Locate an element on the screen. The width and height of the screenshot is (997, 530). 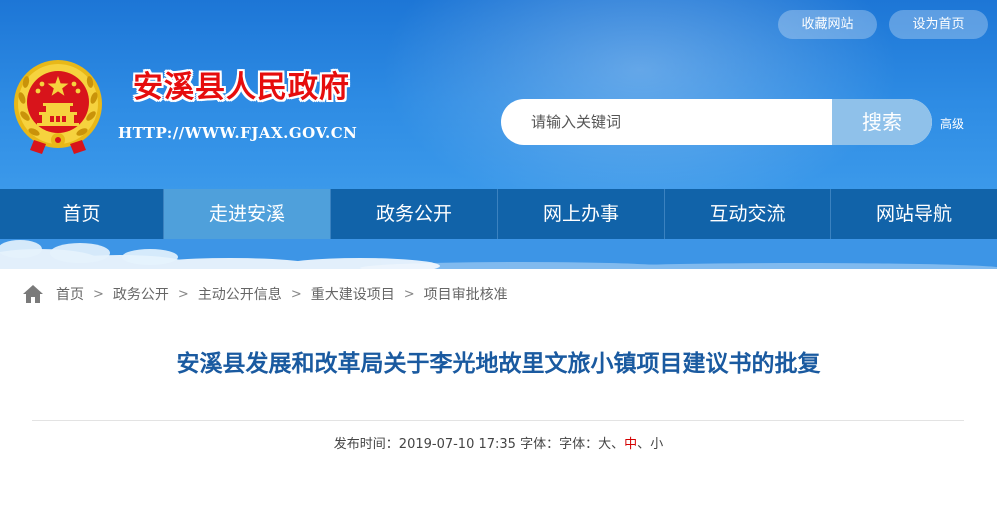
site-url: HTTP://WWW.FJAX.GOV.CN is located at coordinates (238, 133).